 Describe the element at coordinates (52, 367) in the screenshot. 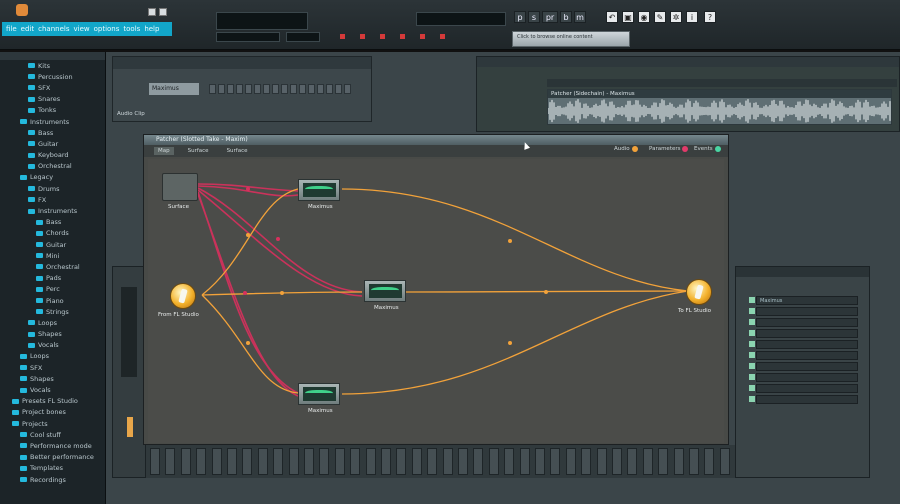

I see `browser-item: SFX` at that location.